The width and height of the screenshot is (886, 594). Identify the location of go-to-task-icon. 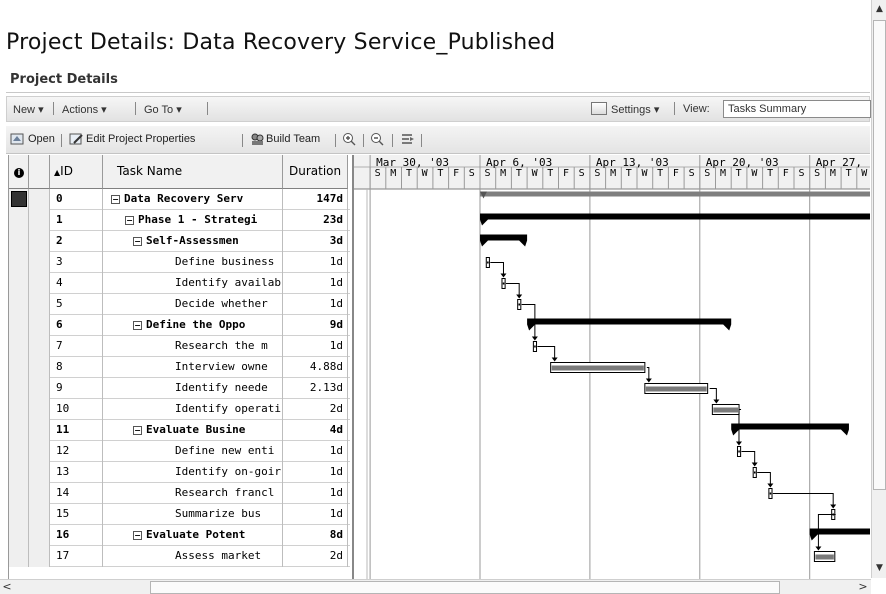
(407, 139).